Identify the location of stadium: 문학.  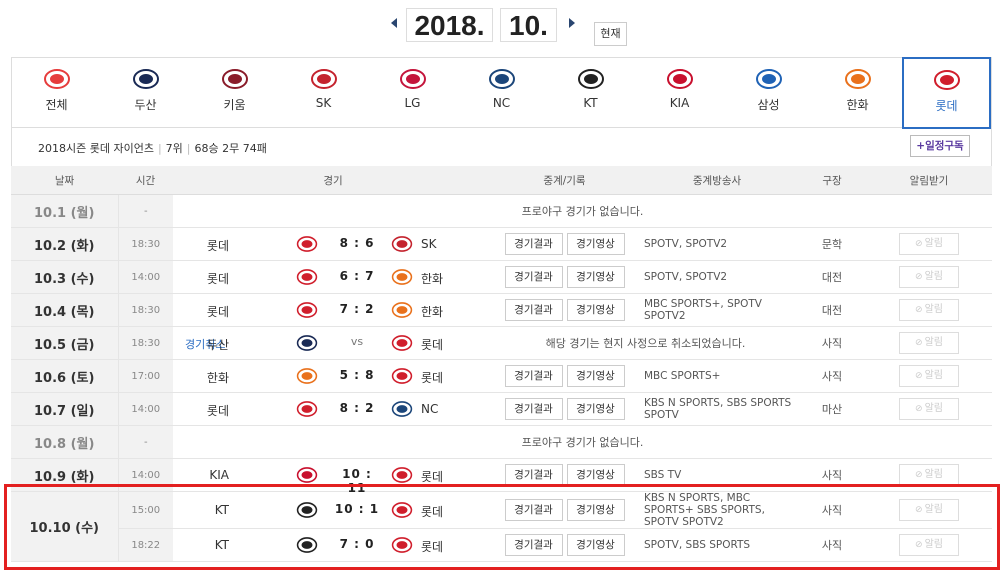
(832, 244).